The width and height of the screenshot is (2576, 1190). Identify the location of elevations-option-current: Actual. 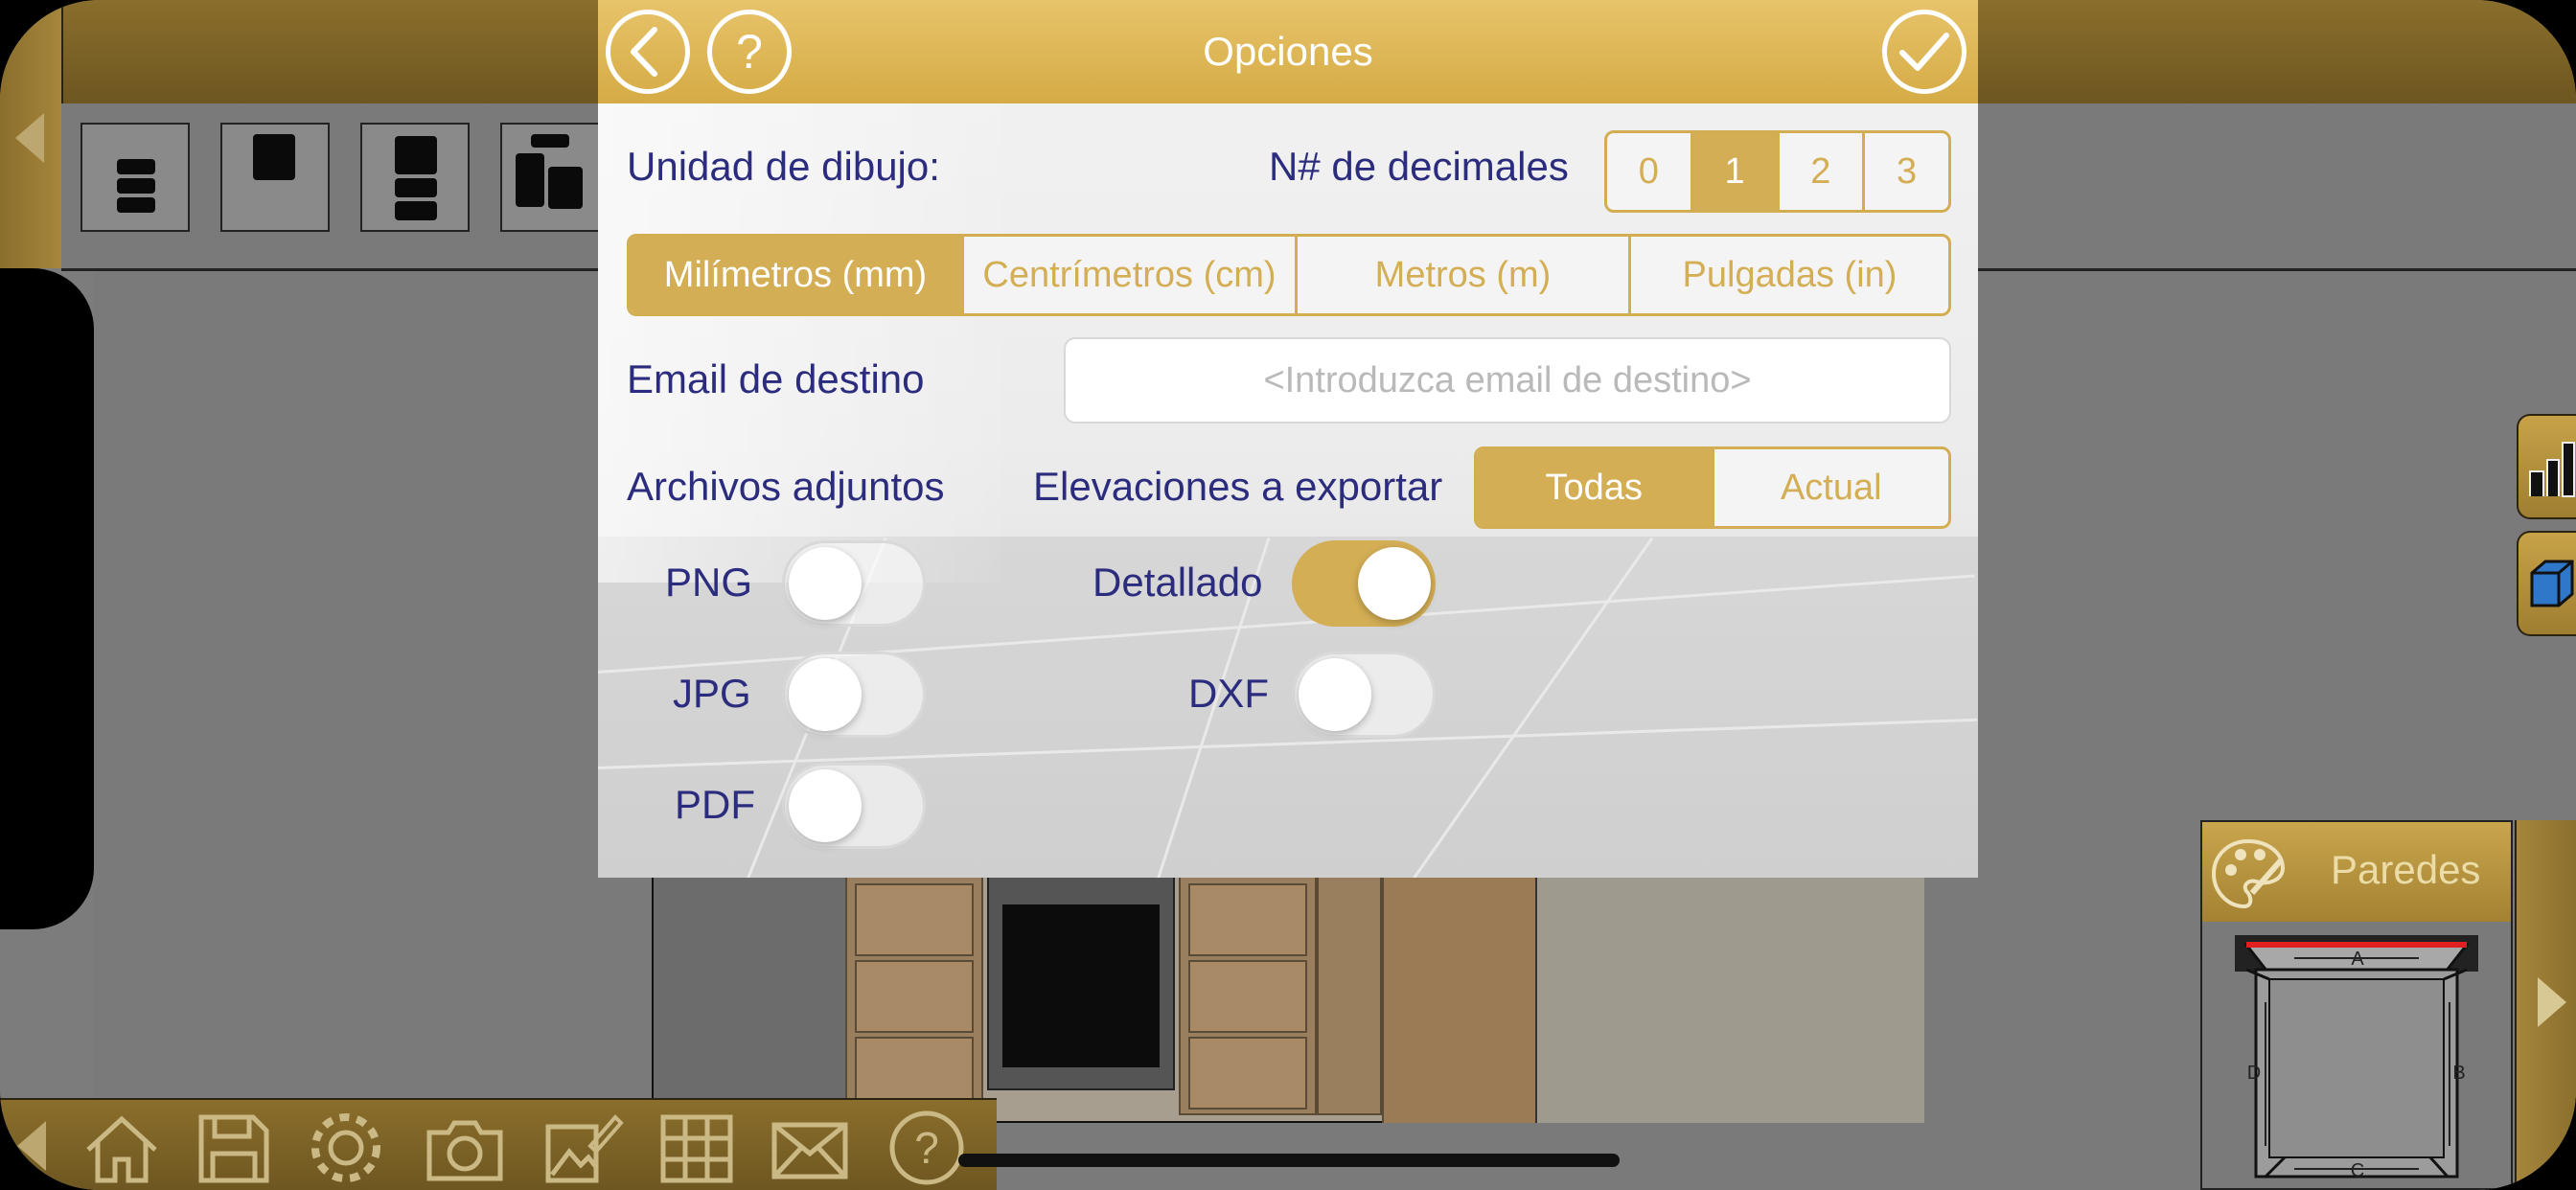
(1830, 488).